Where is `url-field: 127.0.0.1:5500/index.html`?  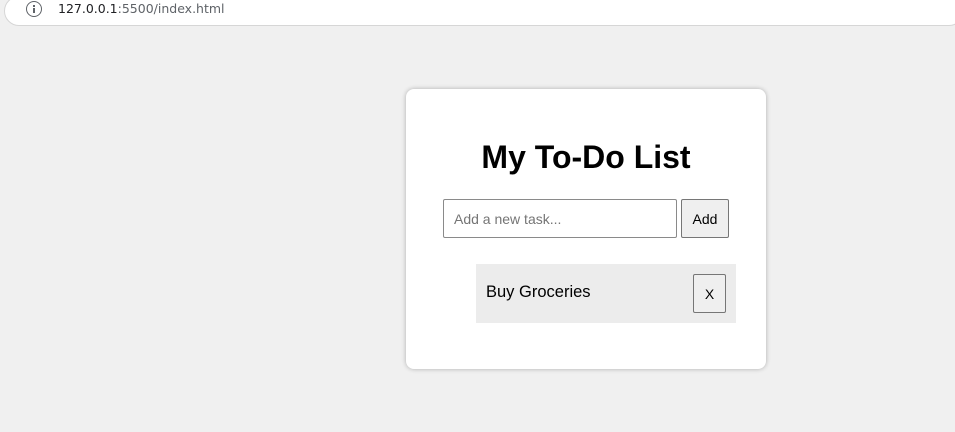
url-field: 127.0.0.1:5500/index.html is located at coordinates (479, 13).